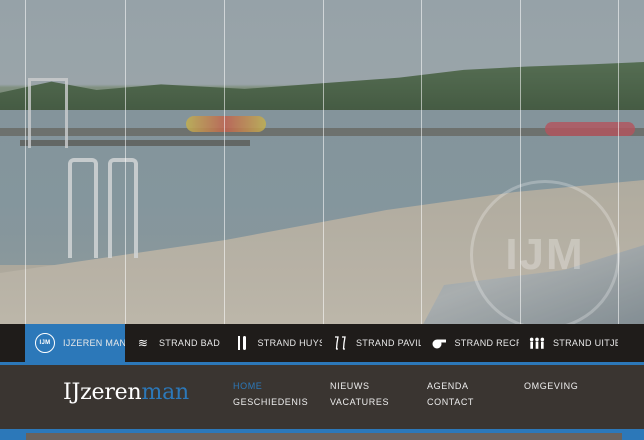  Describe the element at coordinates (94, 343) in the screenshot. I see `nav-item-label: IJZEREN MAN` at that location.